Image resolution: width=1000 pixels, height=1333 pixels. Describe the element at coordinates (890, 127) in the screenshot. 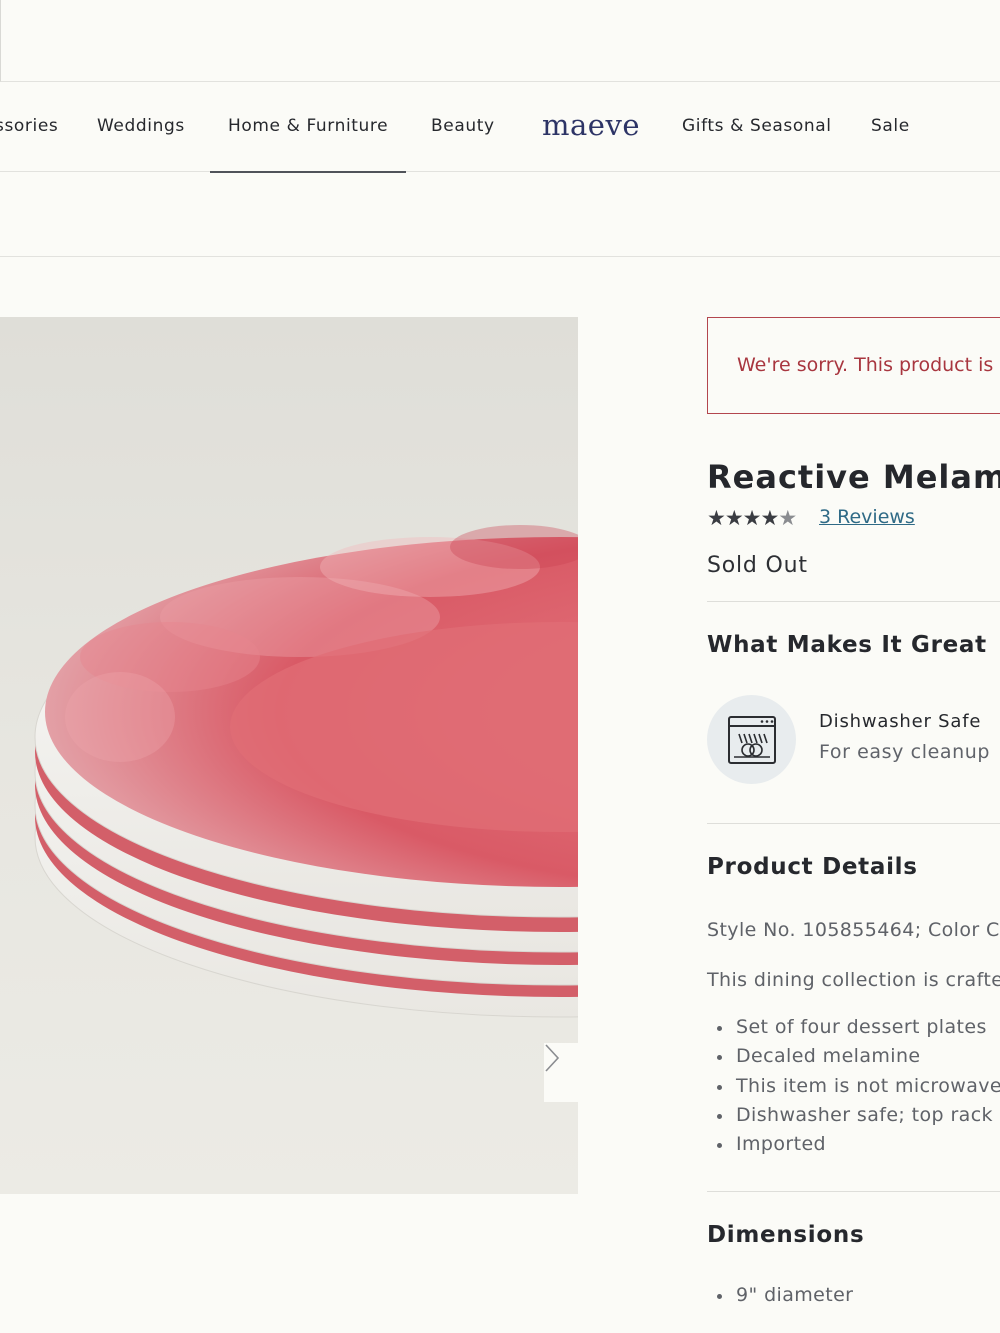

I see `nav-item-sale: Sale` at that location.